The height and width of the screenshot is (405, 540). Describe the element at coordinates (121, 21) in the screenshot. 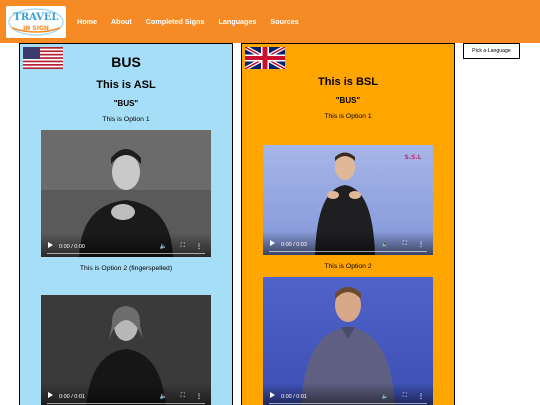

I see `nav-about: About` at that location.